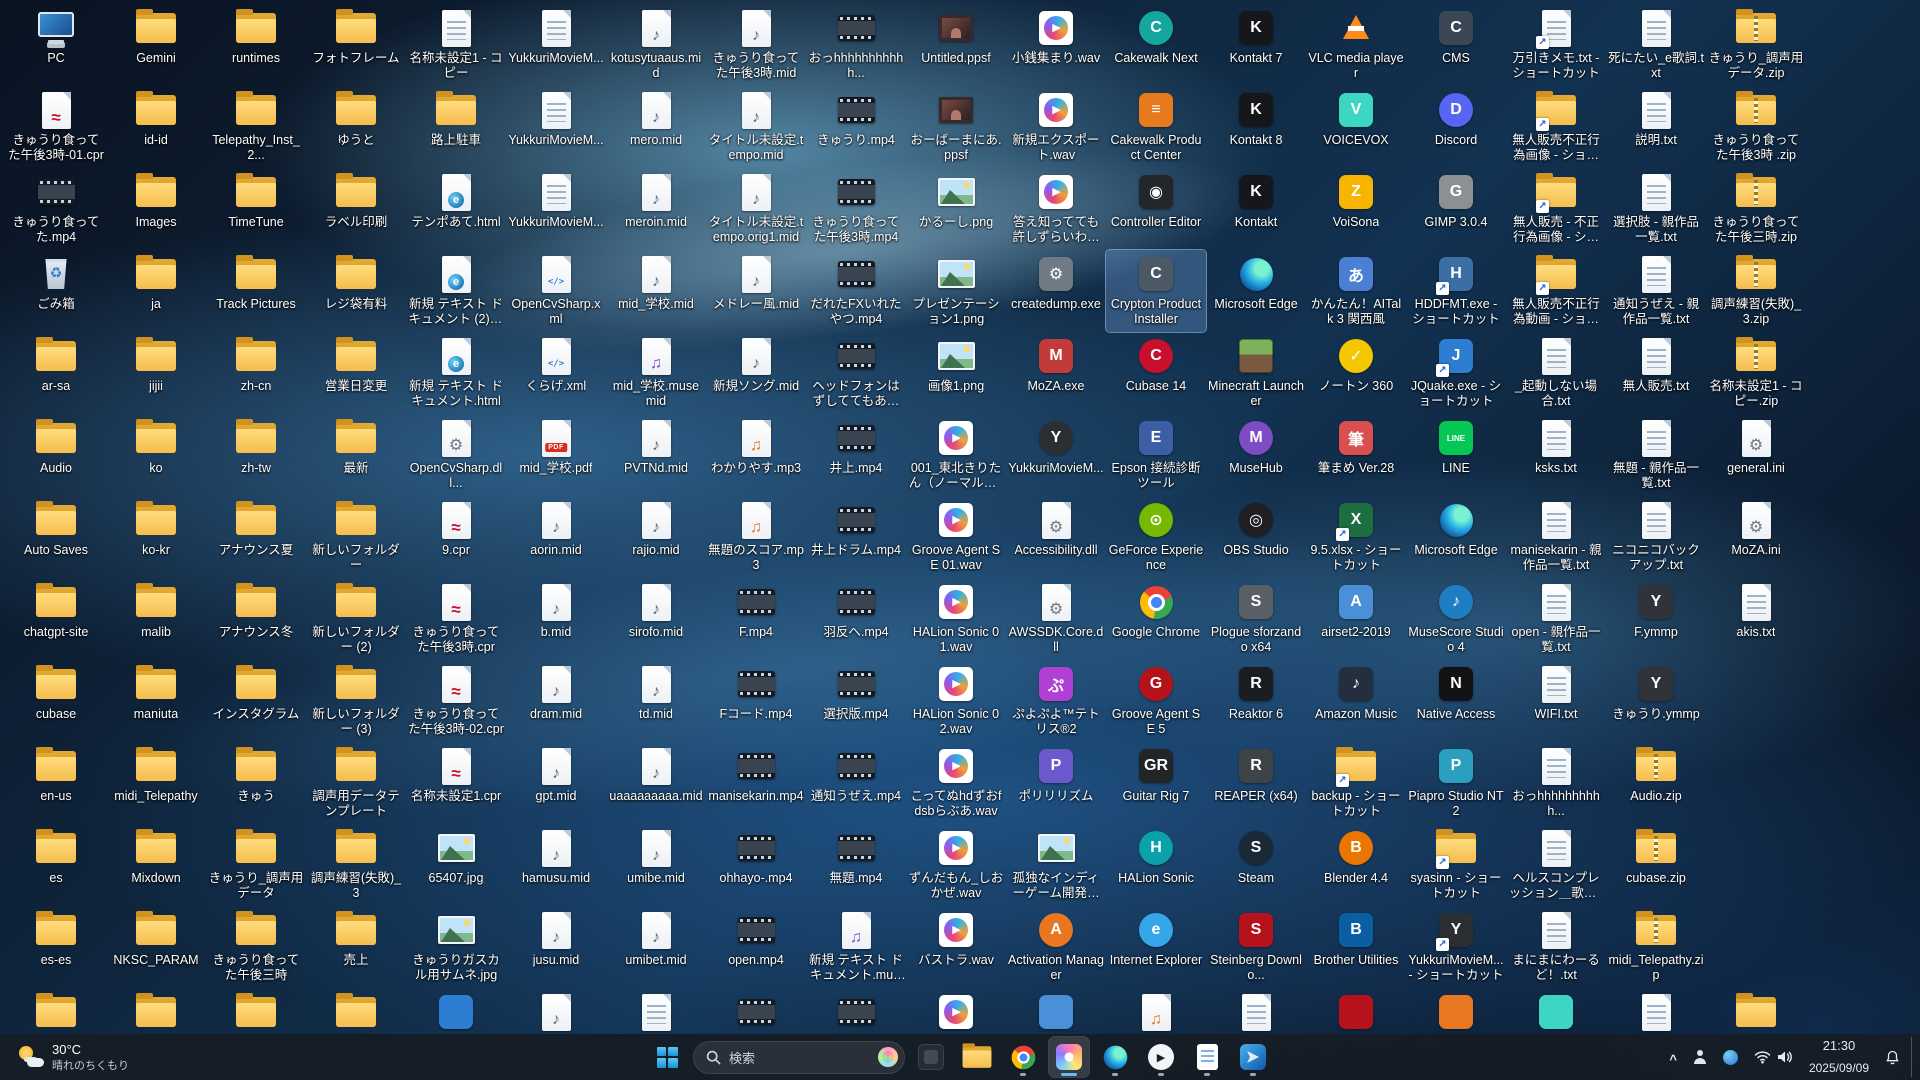 The image size is (1920, 1080). What do you see at coordinates (756, 783) in the screenshot?
I see `desktop-icon: manisekarin.mp4` at bounding box center [756, 783].